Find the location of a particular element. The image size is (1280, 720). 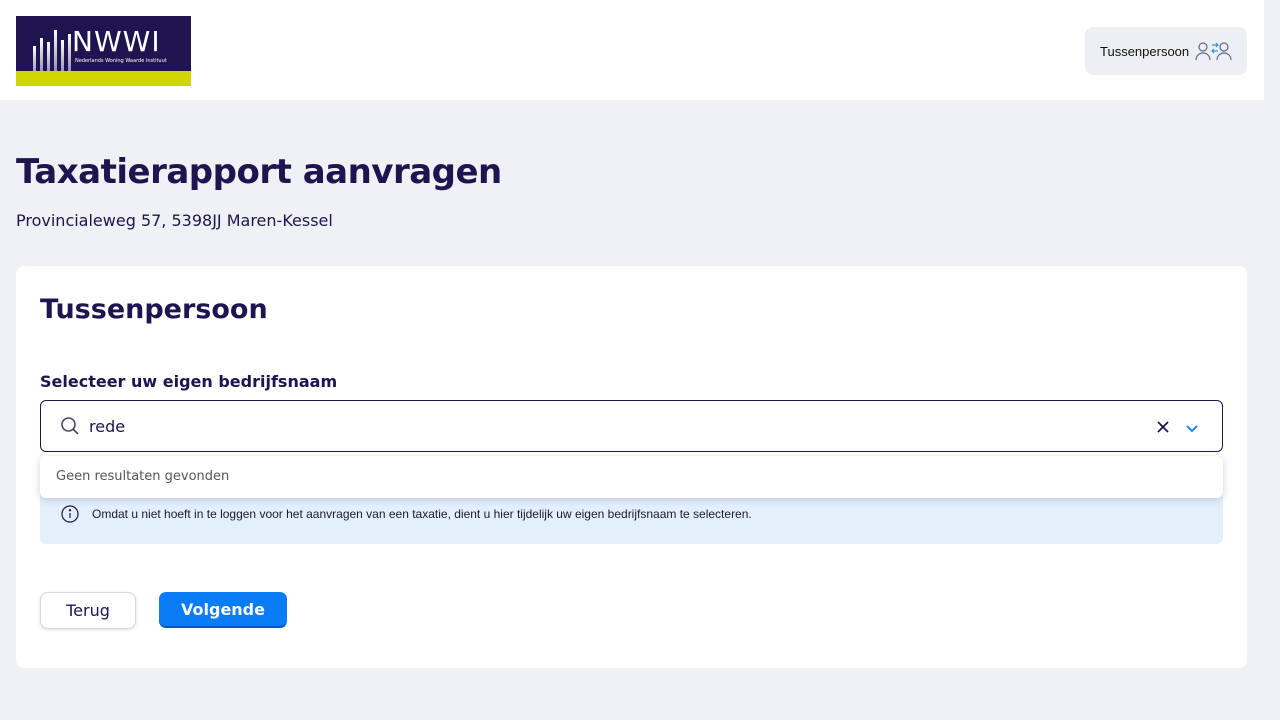

search-icon is located at coordinates (70, 428).